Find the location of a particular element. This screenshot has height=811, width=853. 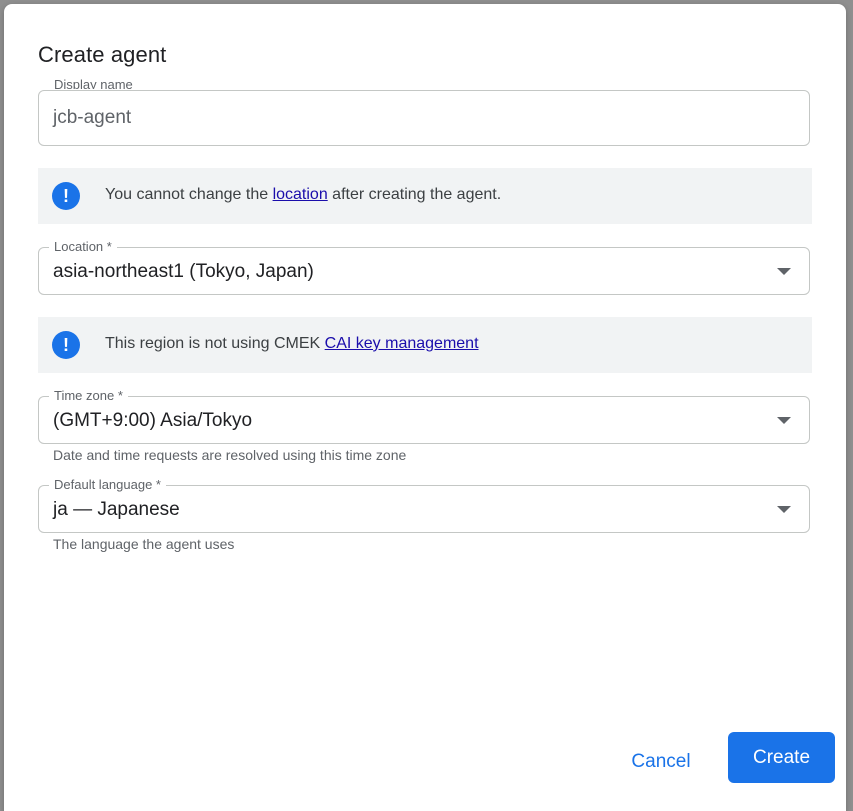

default-language-label: Default language * is located at coordinates (107, 485).